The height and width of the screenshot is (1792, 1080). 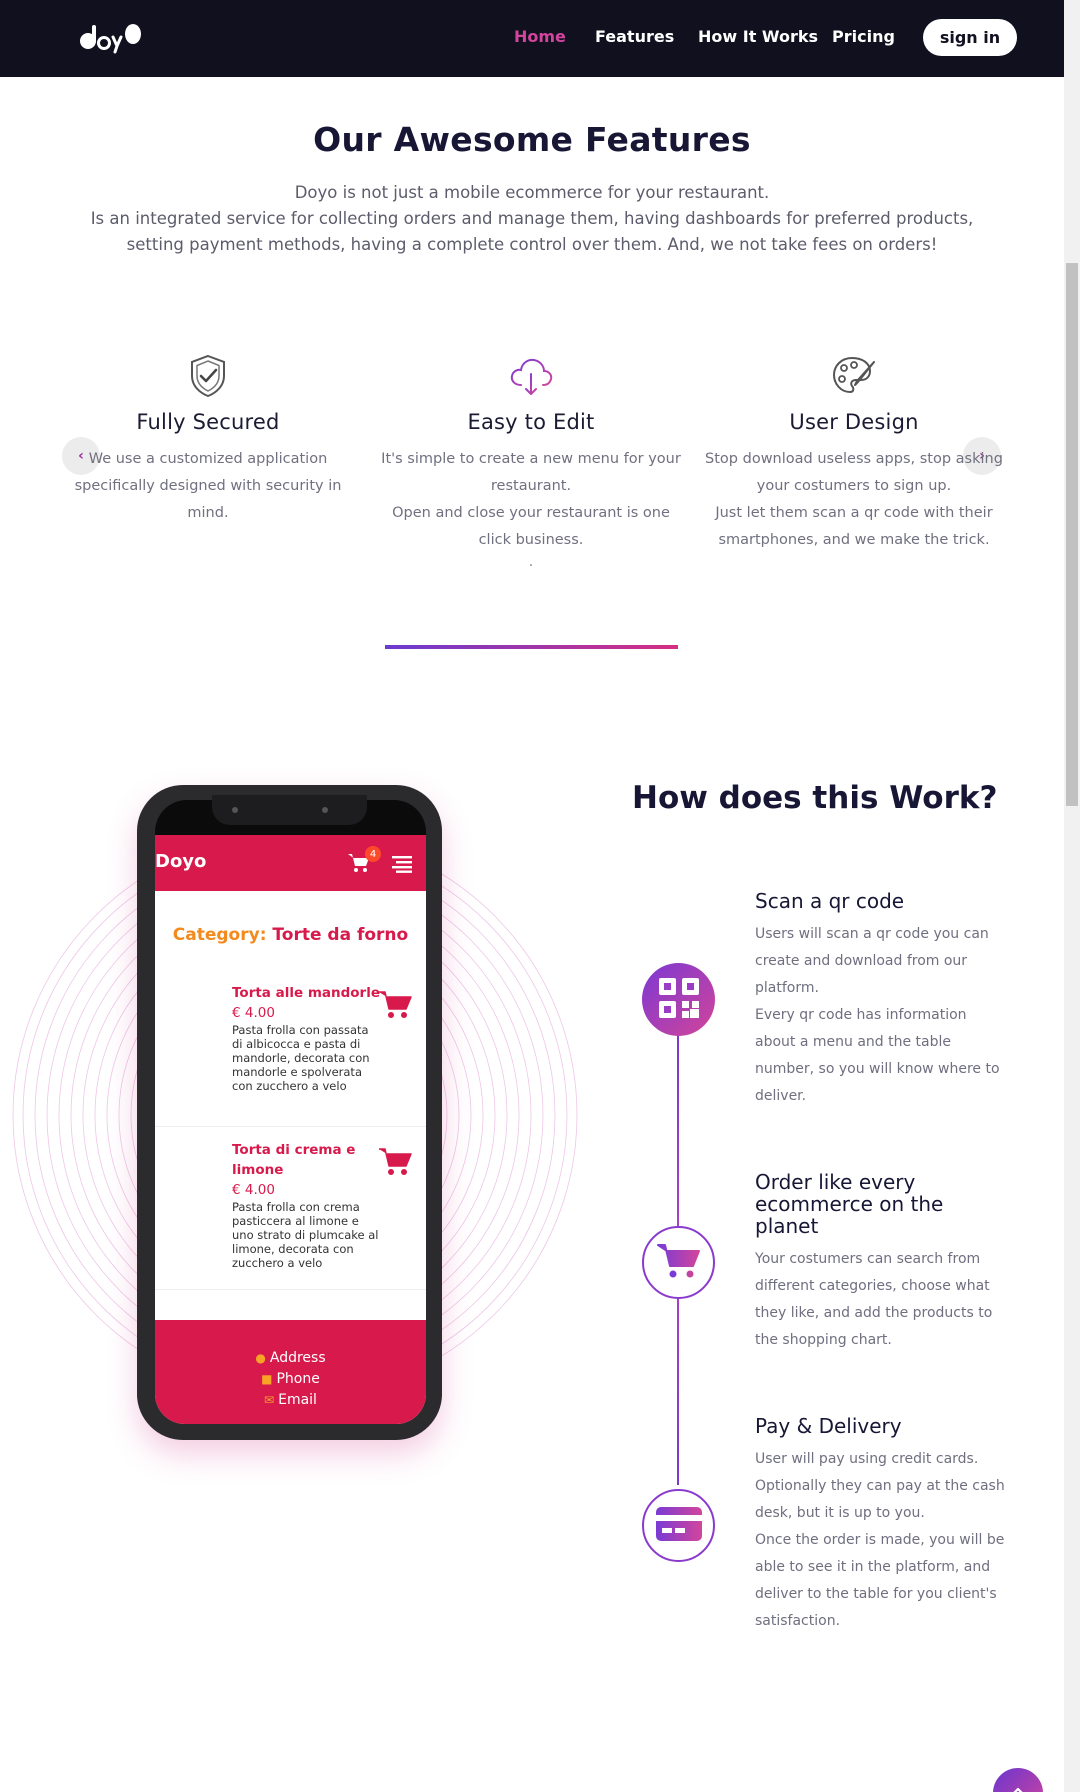 I want to click on cart-count-badge: 4, so click(x=373, y=854).